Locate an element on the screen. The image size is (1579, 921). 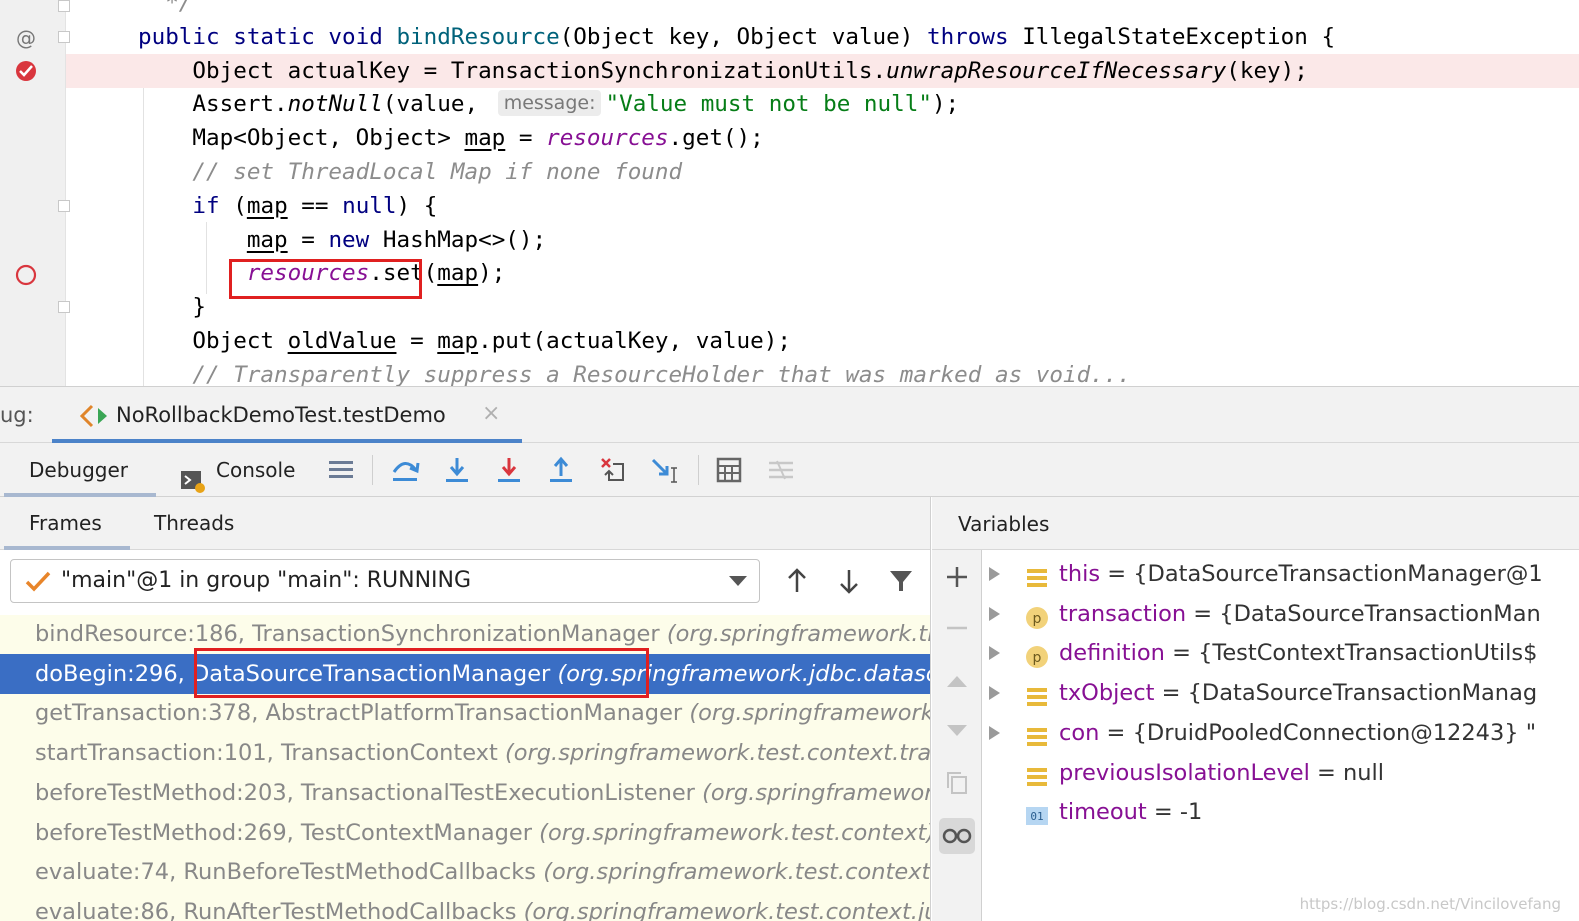
code-token: notNull is located at coordinates (335, 104).